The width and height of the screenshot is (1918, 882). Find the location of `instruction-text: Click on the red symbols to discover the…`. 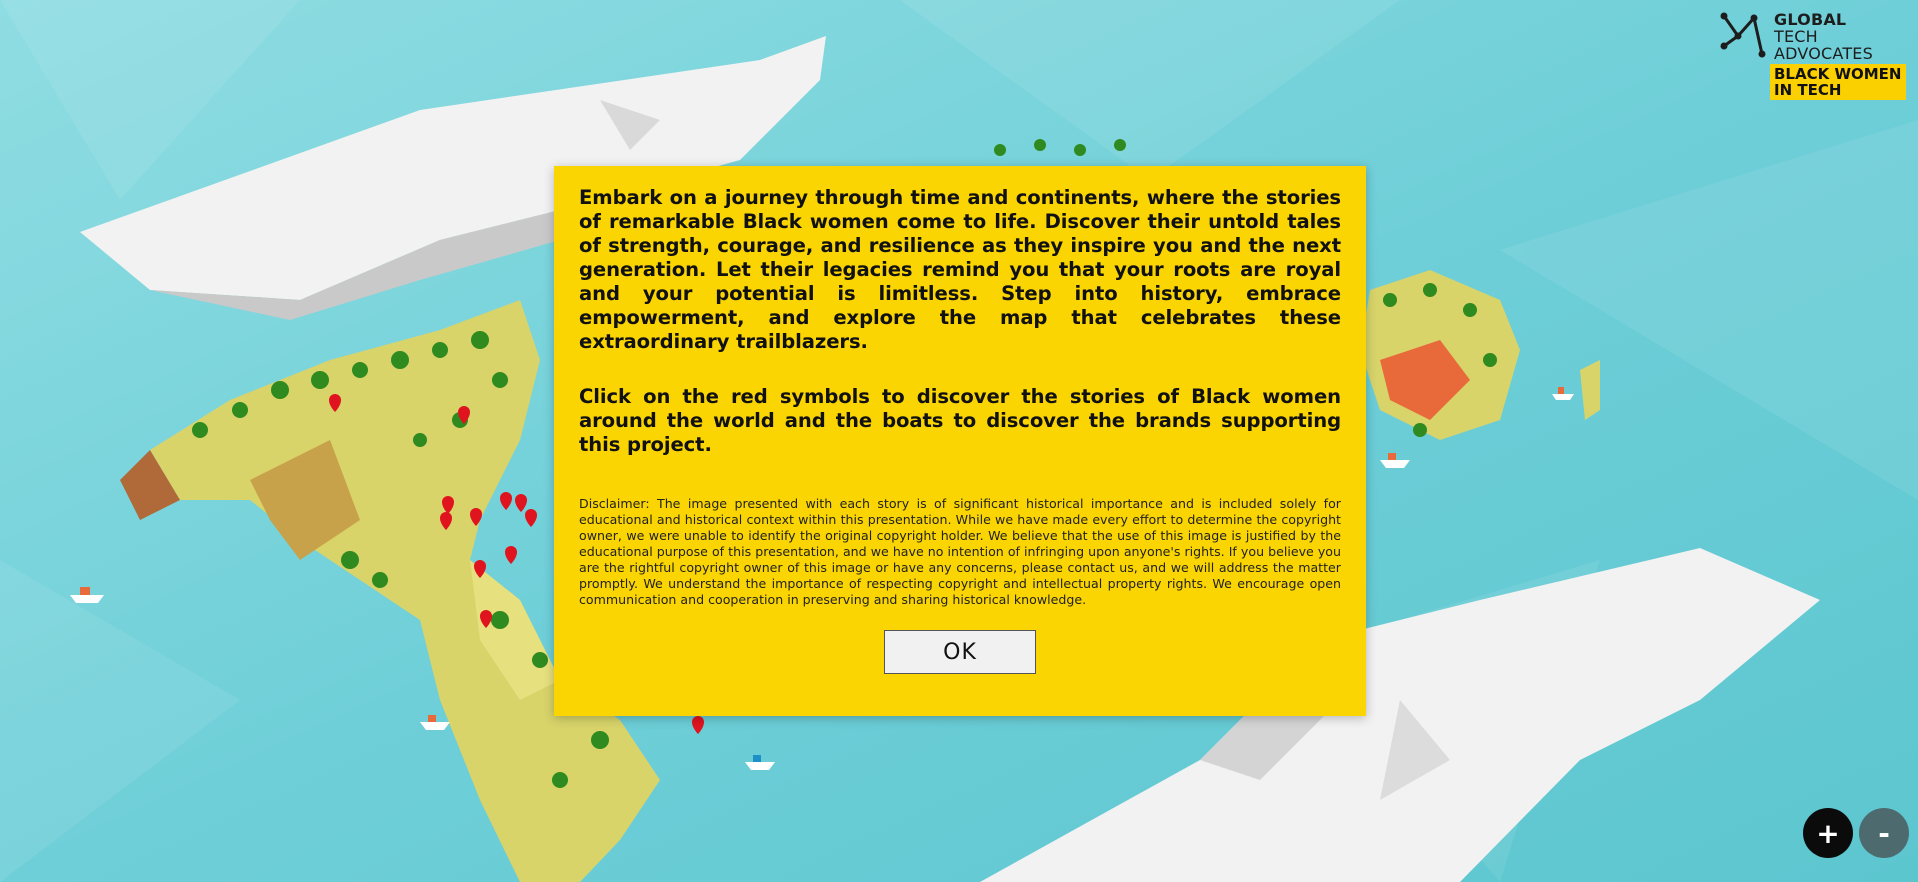

instruction-text: Click on the red symbols to discover the… is located at coordinates (960, 420).